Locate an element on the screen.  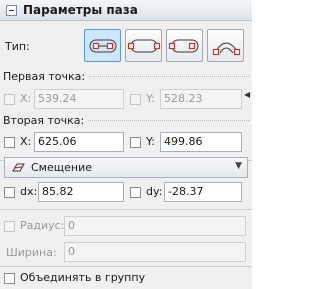
second-point-label: Вторая точка: is located at coordinates (44, 120).